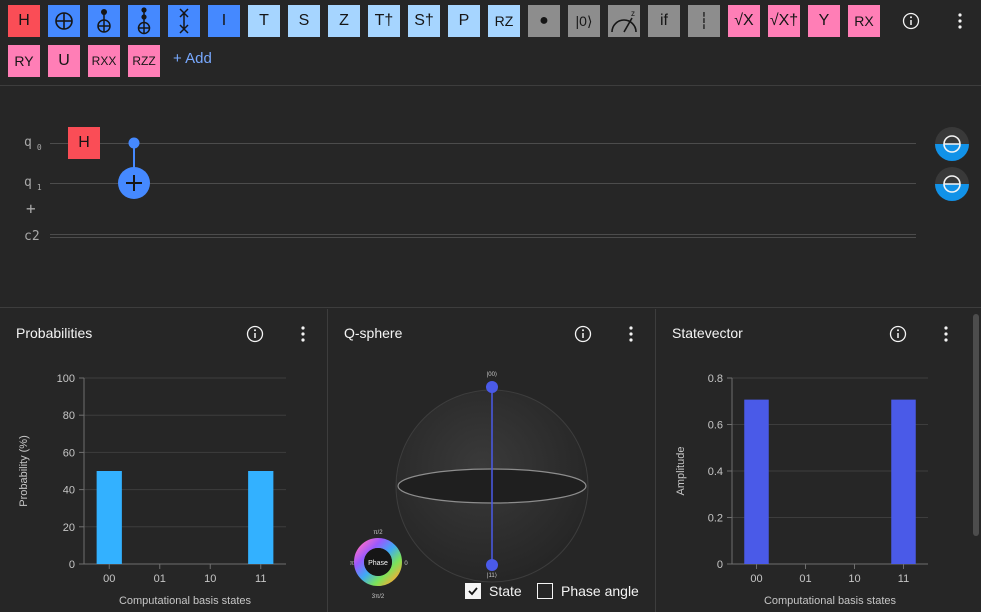 The image size is (981, 612). What do you see at coordinates (715, 379) in the screenshot?
I see `sv-ytick-label: 0.8` at bounding box center [715, 379].